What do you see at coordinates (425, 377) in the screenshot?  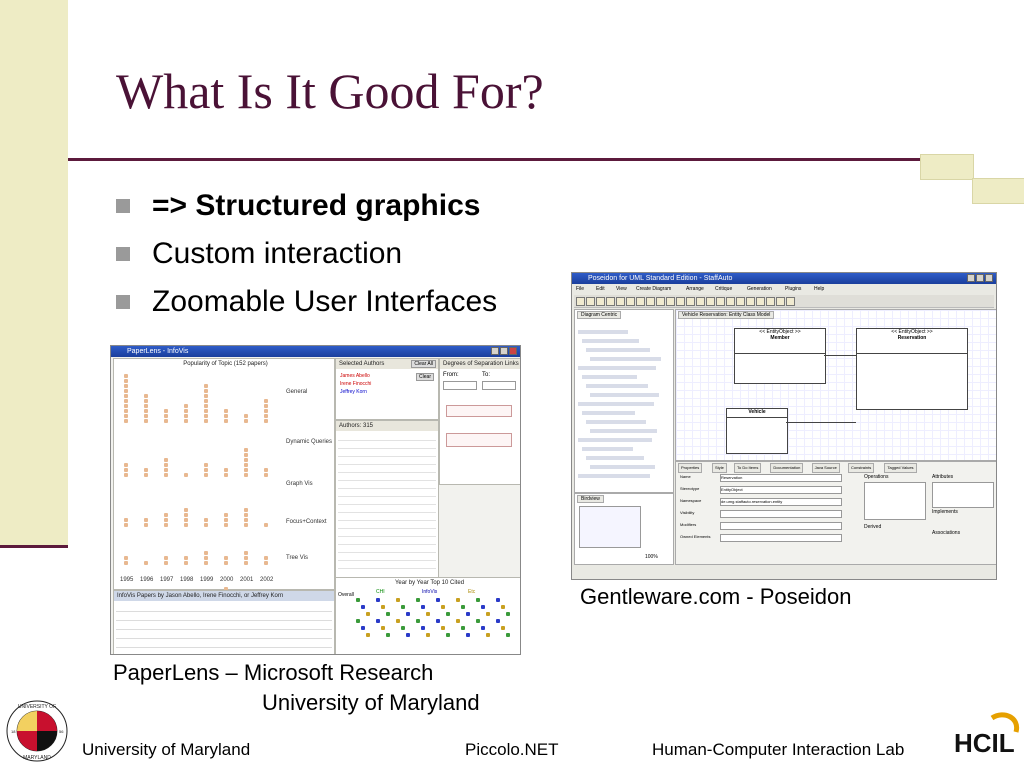 I see `clear-button: Clear` at bounding box center [425, 377].